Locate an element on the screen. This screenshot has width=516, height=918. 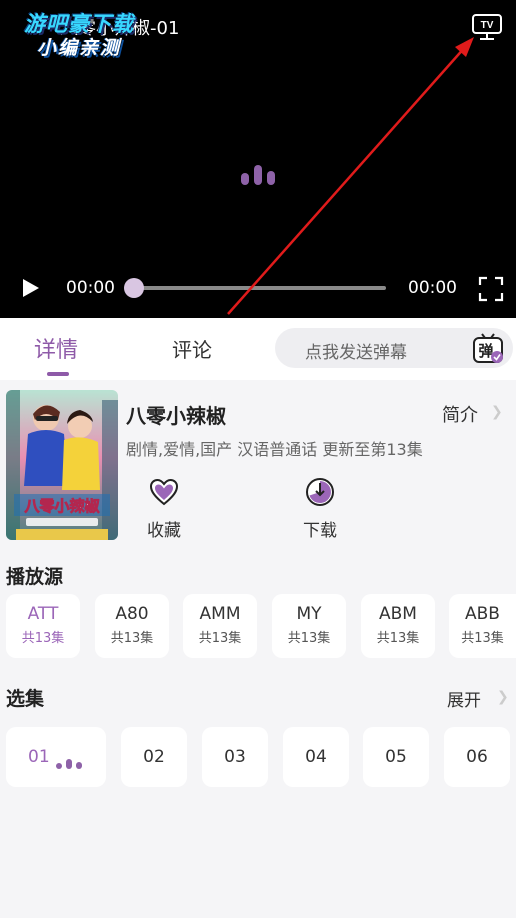
episode-number: 05 is located at coordinates (396, 757).